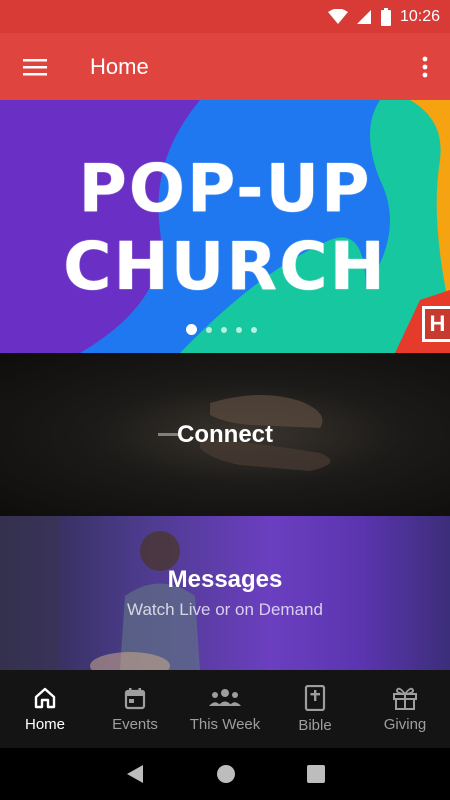 The height and width of the screenshot is (800, 450). Describe the element at coordinates (191, 329) in the screenshot. I see `carousel-dot-active` at that location.